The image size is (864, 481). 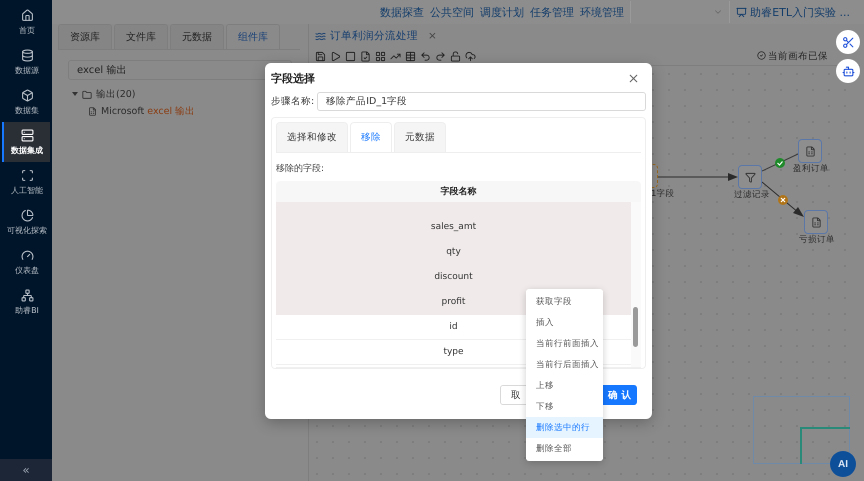 I want to click on column-header: 字段名称, so click(x=458, y=191).